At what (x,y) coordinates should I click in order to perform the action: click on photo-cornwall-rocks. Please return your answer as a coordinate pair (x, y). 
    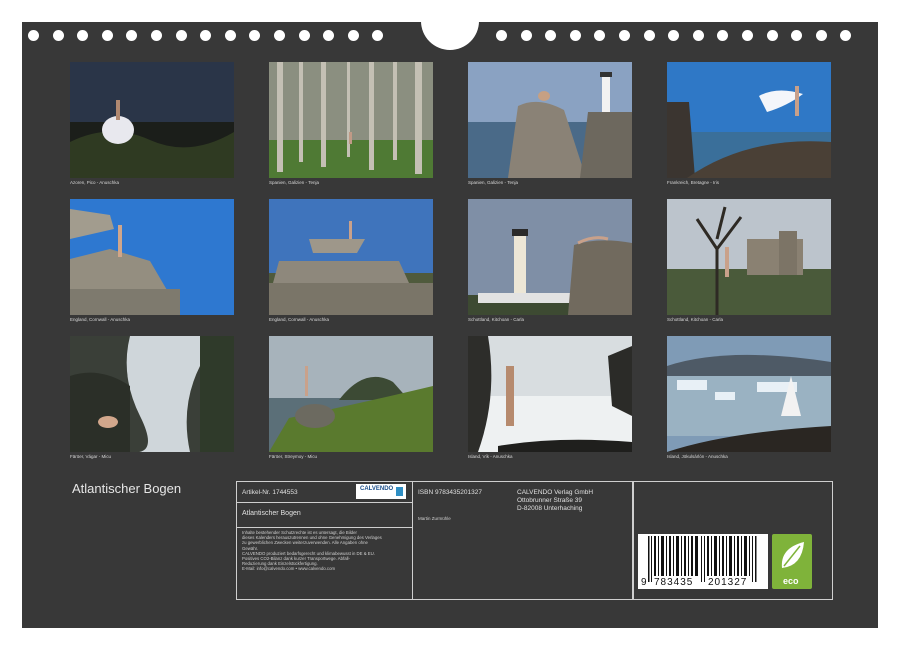
    Looking at the image, I should click on (152, 257).